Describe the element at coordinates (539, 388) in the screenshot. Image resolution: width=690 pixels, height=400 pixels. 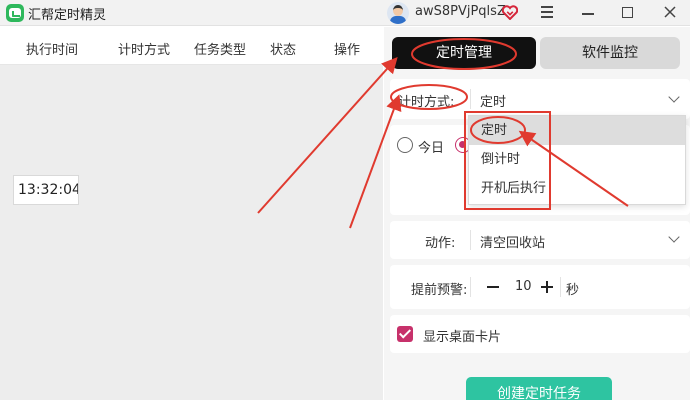
I see `create-task-button: 创建定时任务` at that location.